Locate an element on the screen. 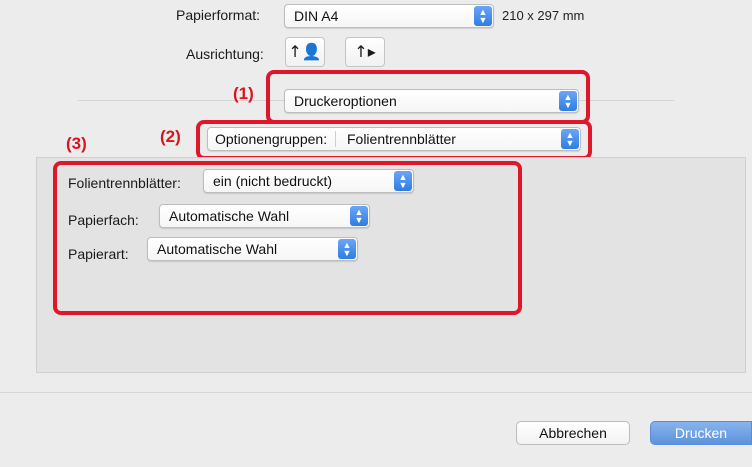 This screenshot has width=752, height=467. portrait-icon: ↑👤 is located at coordinates (305, 51).